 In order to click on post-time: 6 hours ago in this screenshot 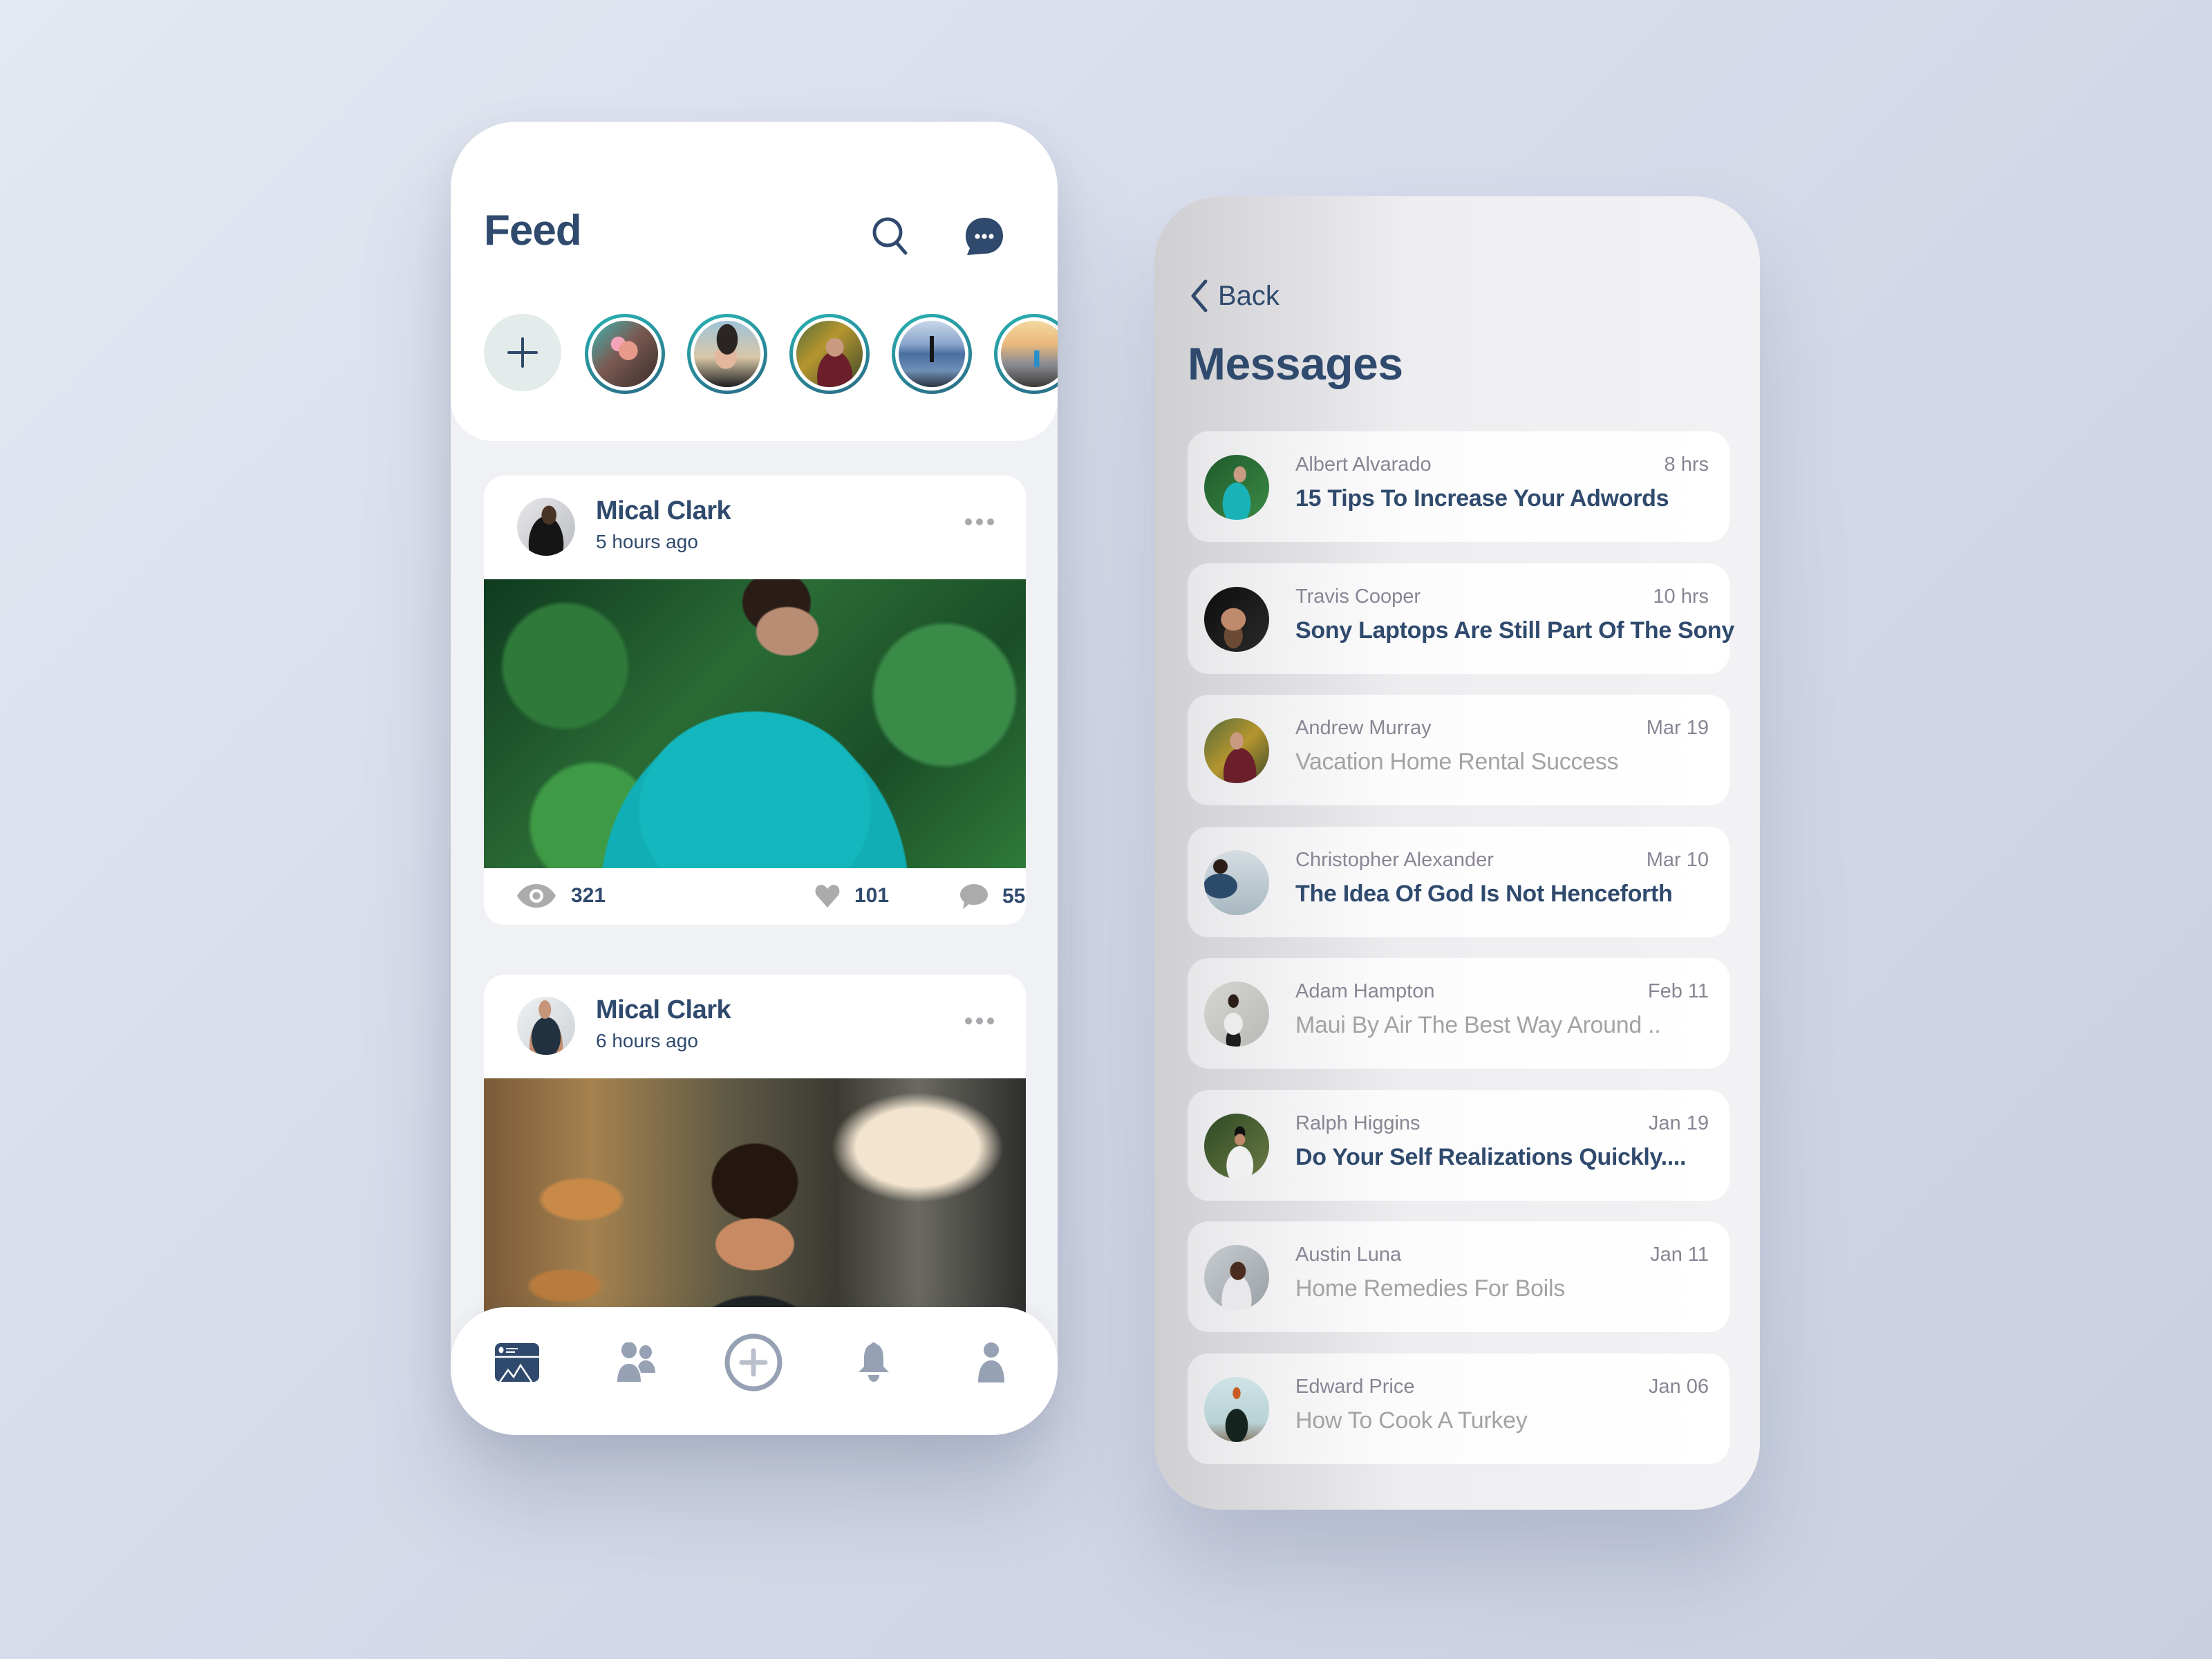, I will do `click(647, 1040)`.